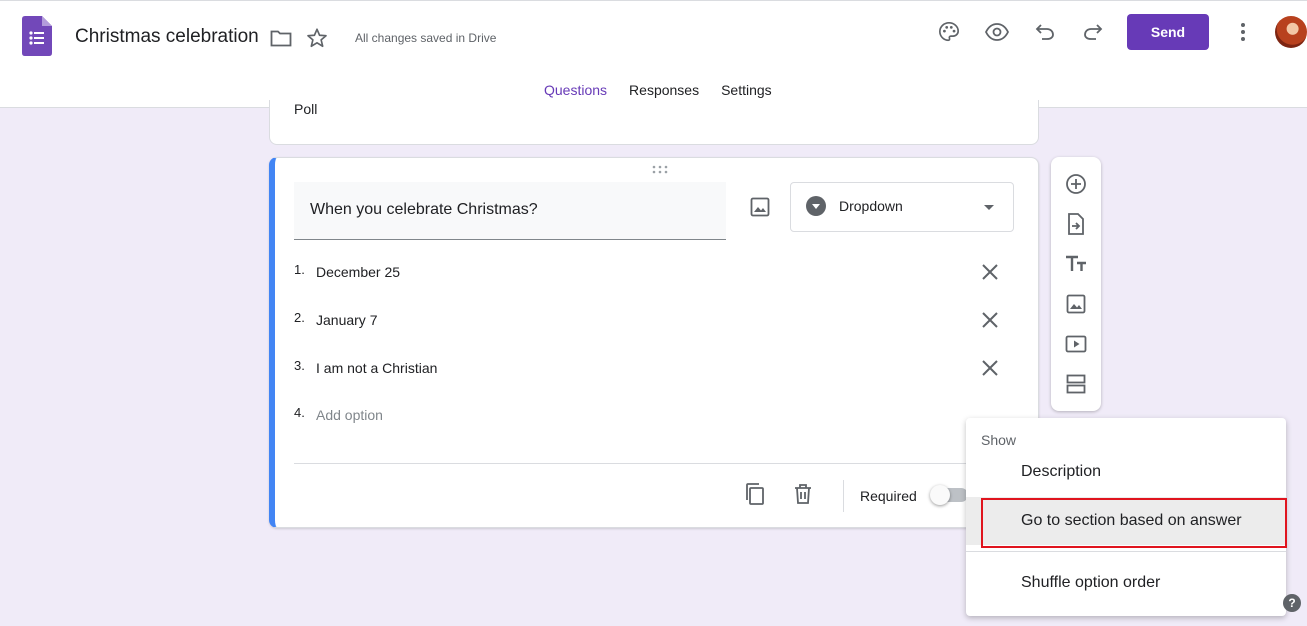 The image size is (1307, 626). I want to click on more-vert-icon, so click(1243, 32).